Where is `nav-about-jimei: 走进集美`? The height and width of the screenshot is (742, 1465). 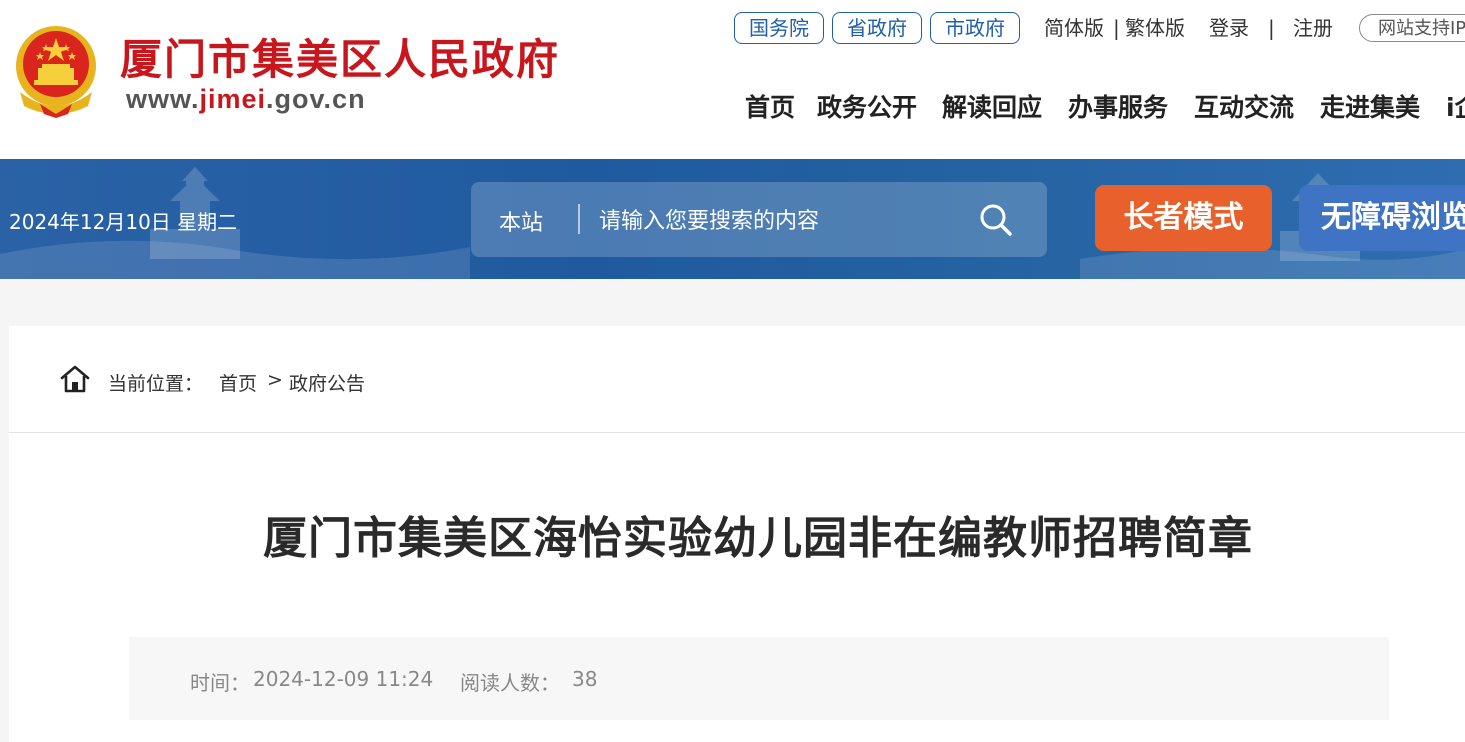 nav-about-jimei: 走进集美 is located at coordinates (1370, 108).